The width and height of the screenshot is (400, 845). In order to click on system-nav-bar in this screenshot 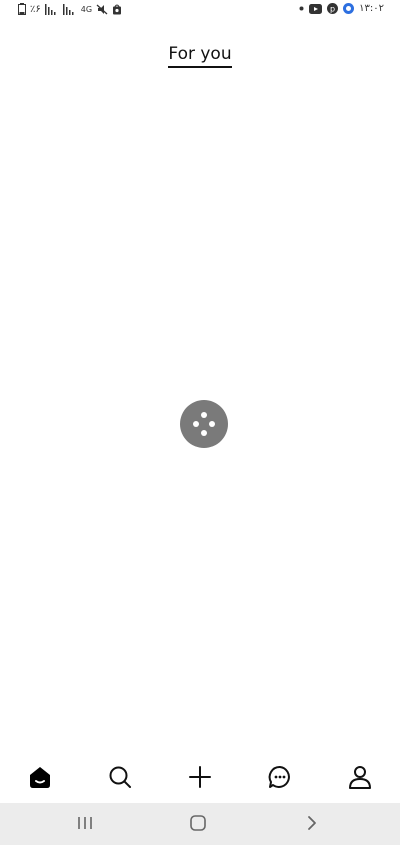, I will do `click(200, 824)`.